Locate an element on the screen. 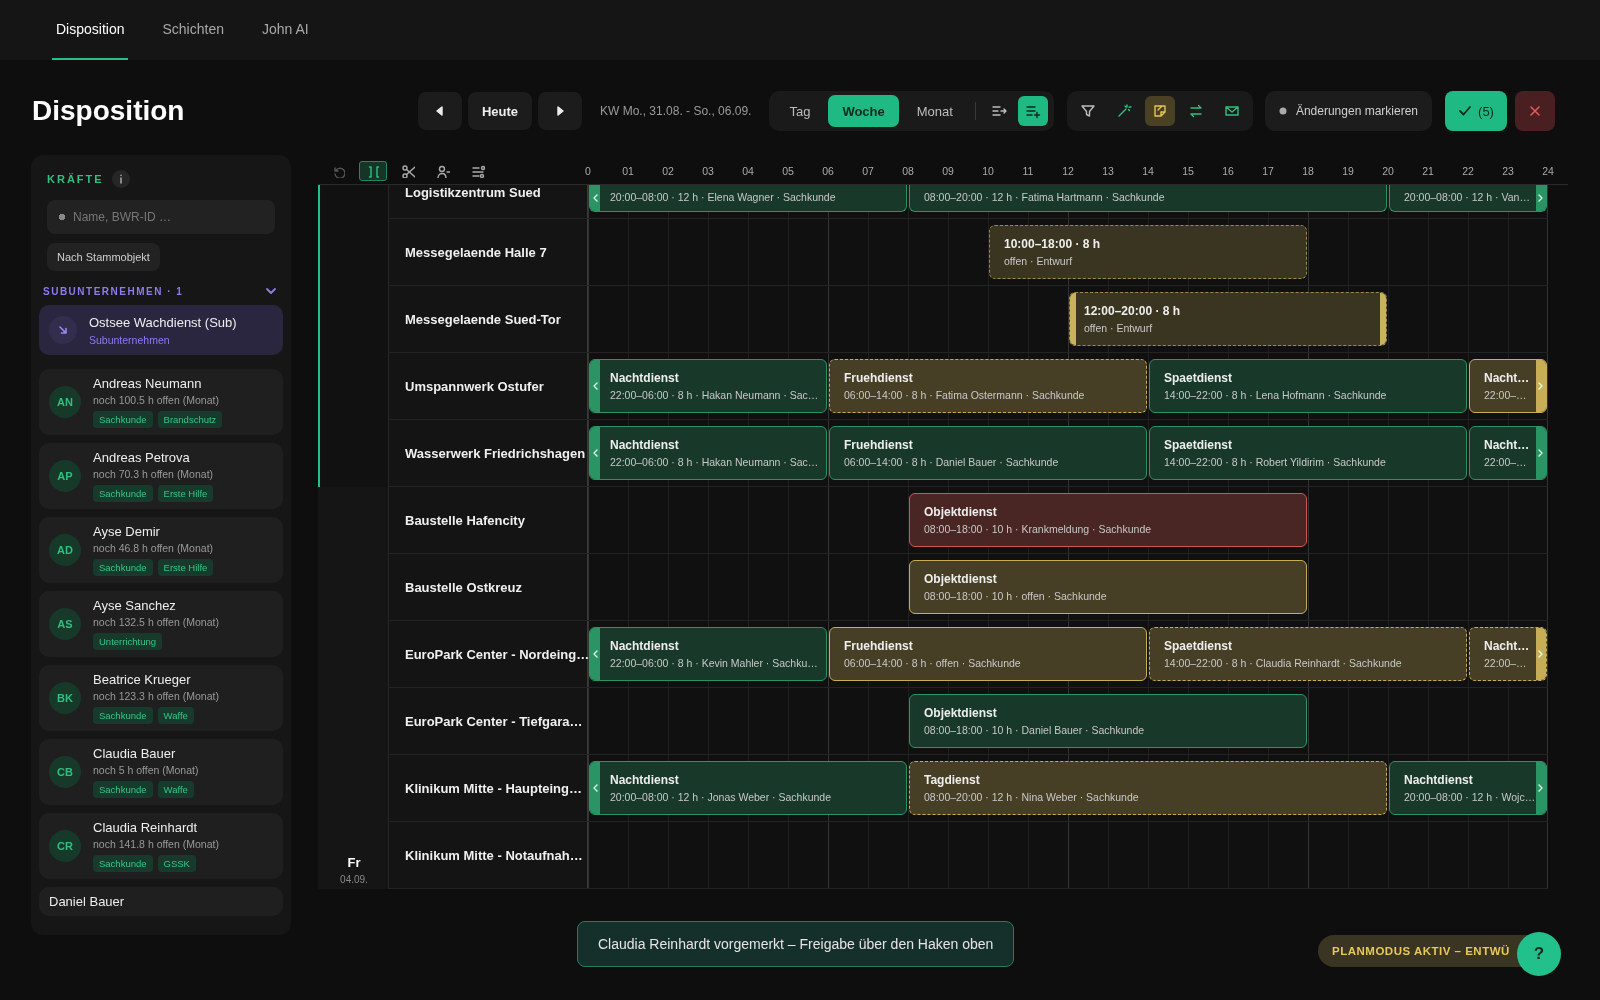  page-title: Disposition is located at coordinates (108, 111).